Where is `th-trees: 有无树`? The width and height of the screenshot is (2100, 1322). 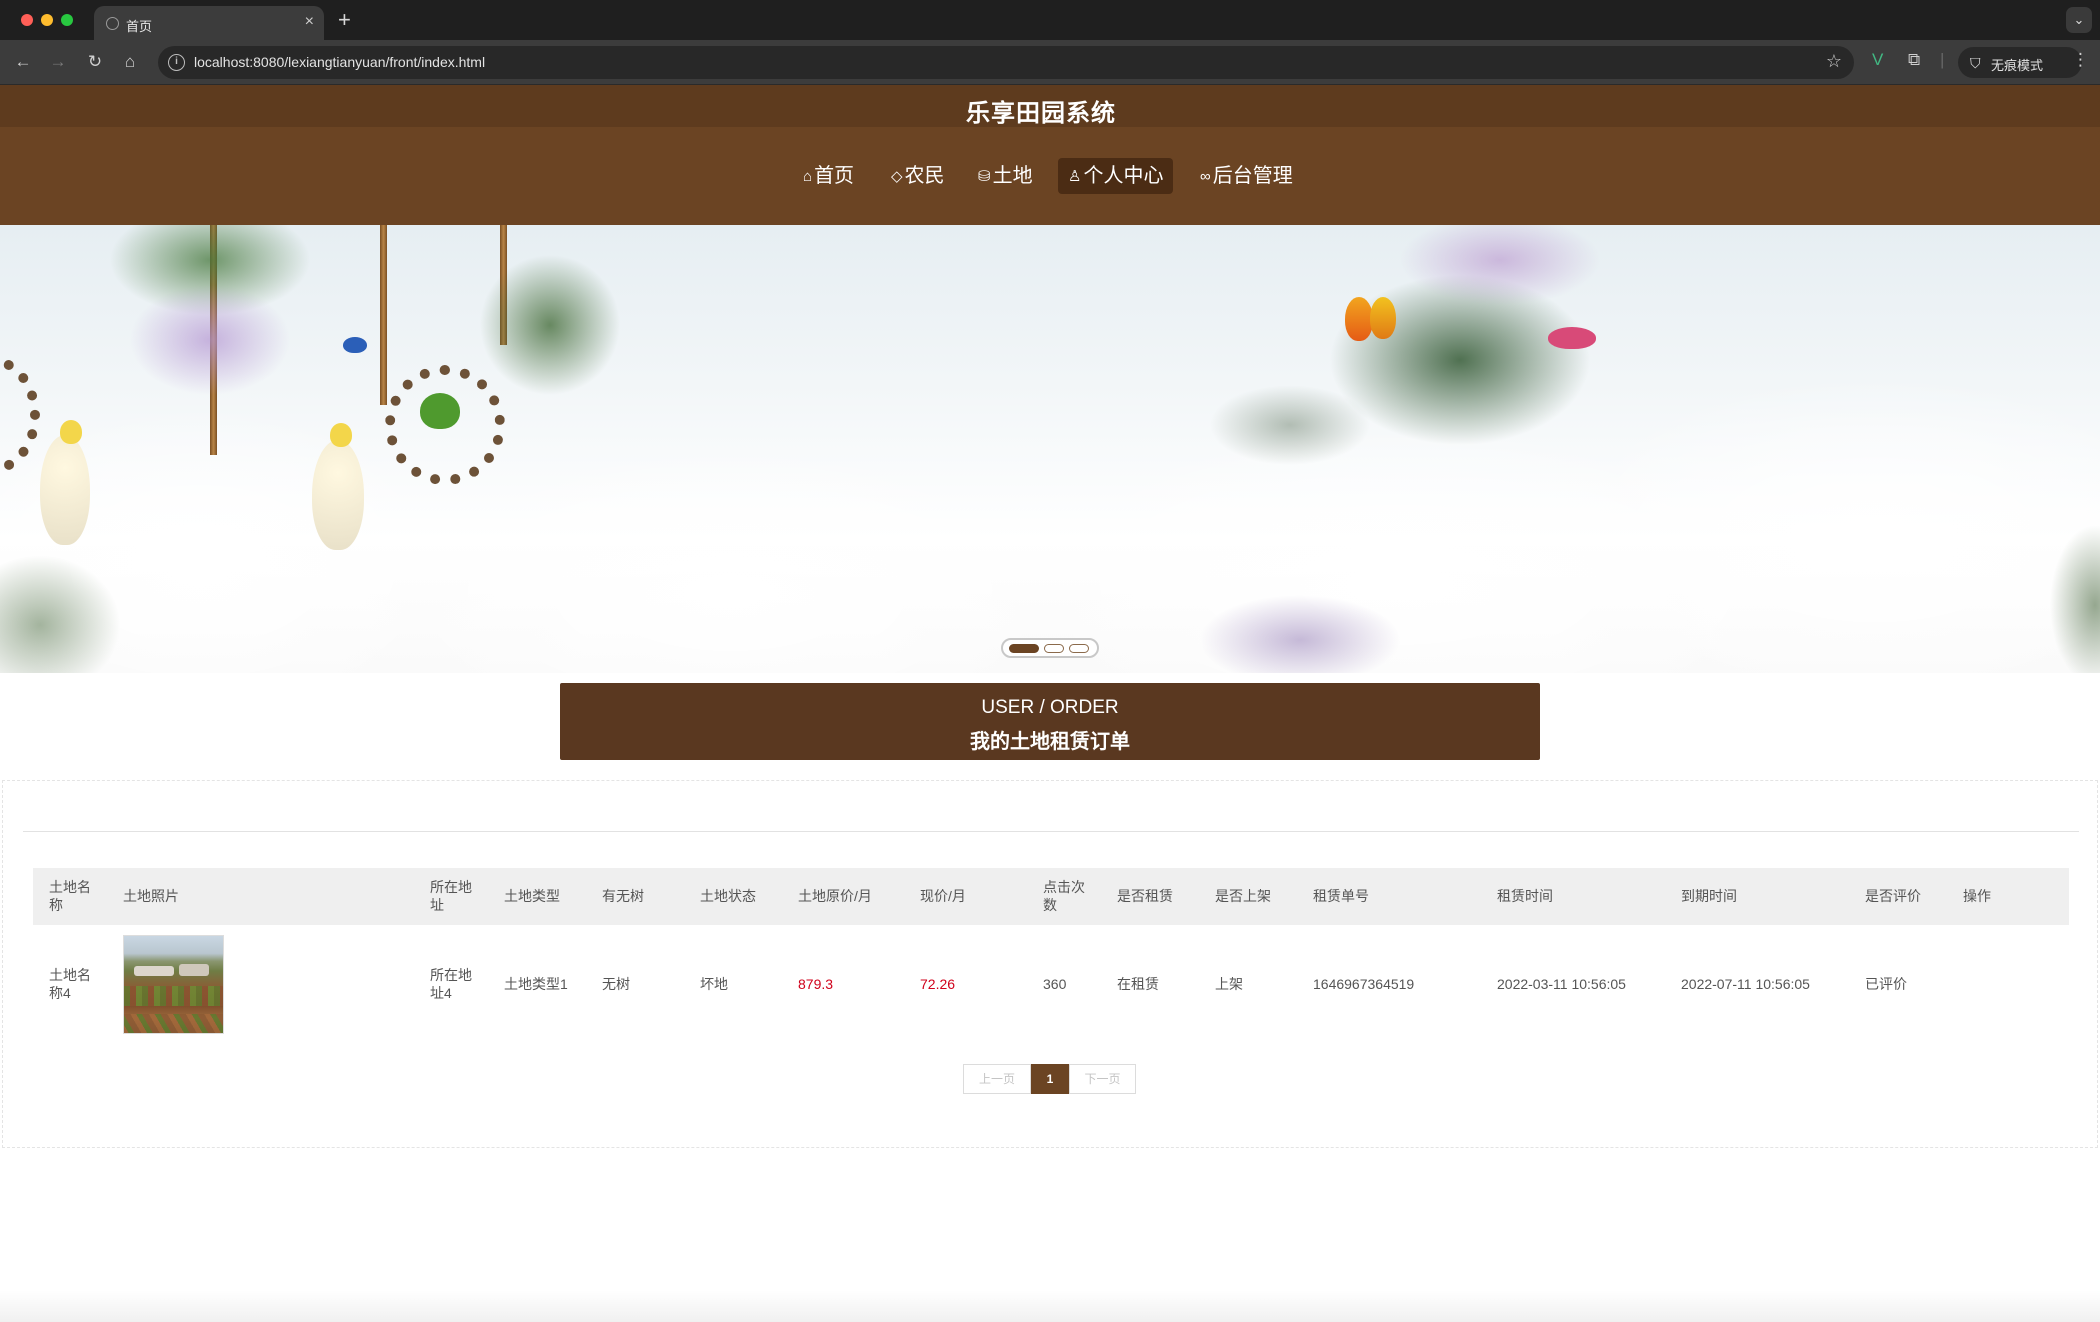
th-trees: 有无树 is located at coordinates (623, 896).